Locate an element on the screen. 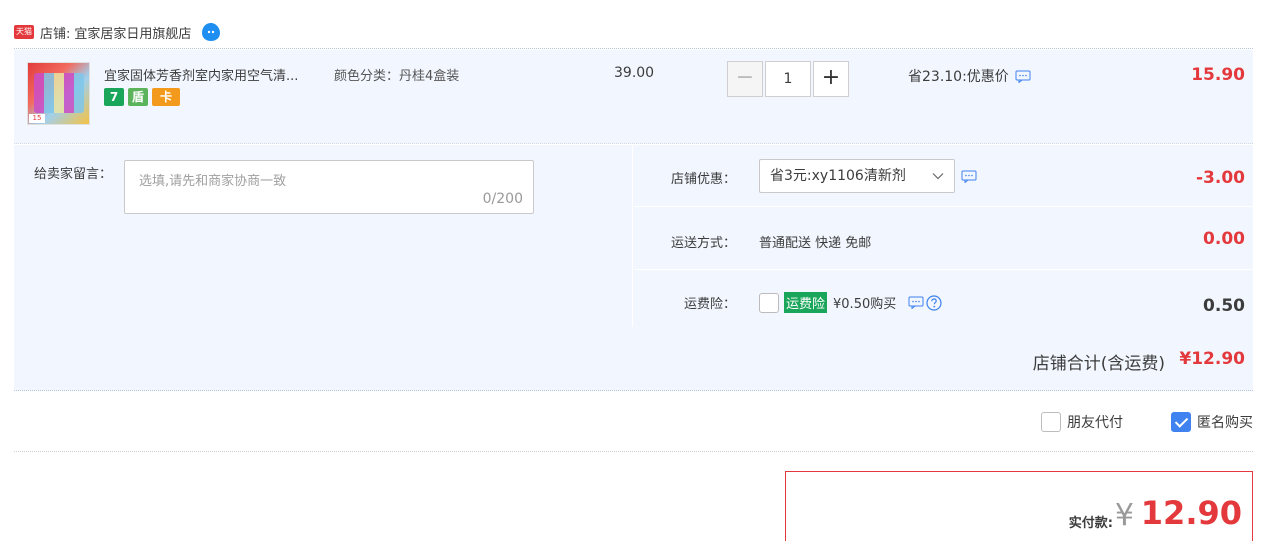  tmall-icon: 天猫 is located at coordinates (24, 32).